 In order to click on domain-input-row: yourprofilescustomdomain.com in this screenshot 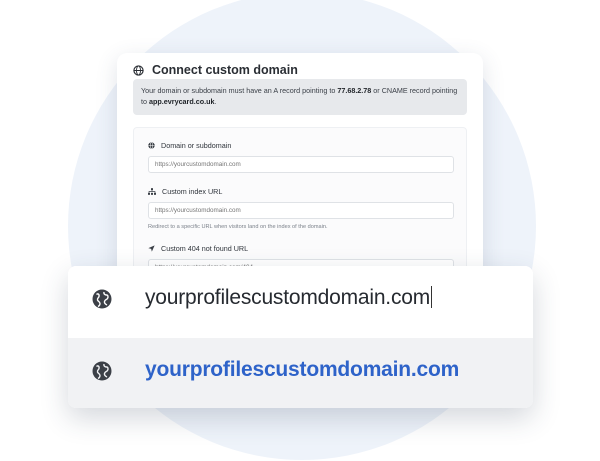, I will do `click(300, 301)`.